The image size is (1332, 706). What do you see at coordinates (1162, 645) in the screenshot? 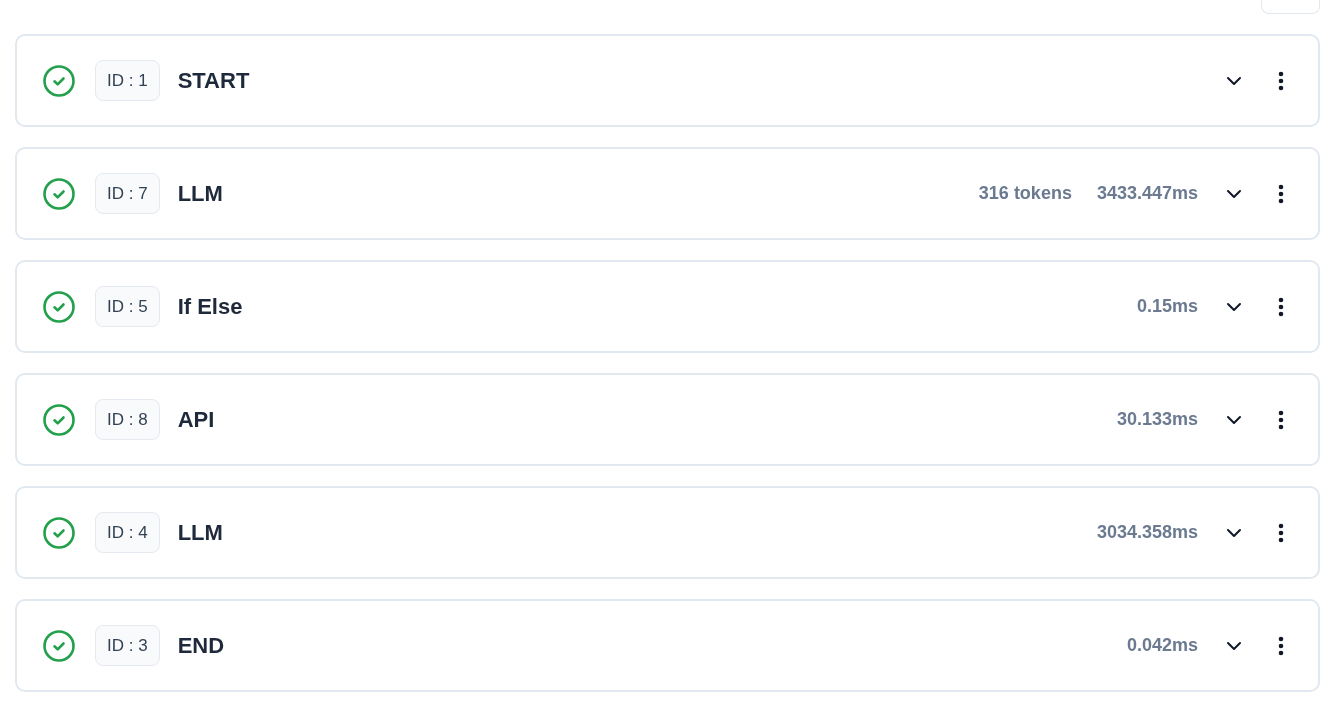
I see `node-metric: 0.042ms` at bounding box center [1162, 645].